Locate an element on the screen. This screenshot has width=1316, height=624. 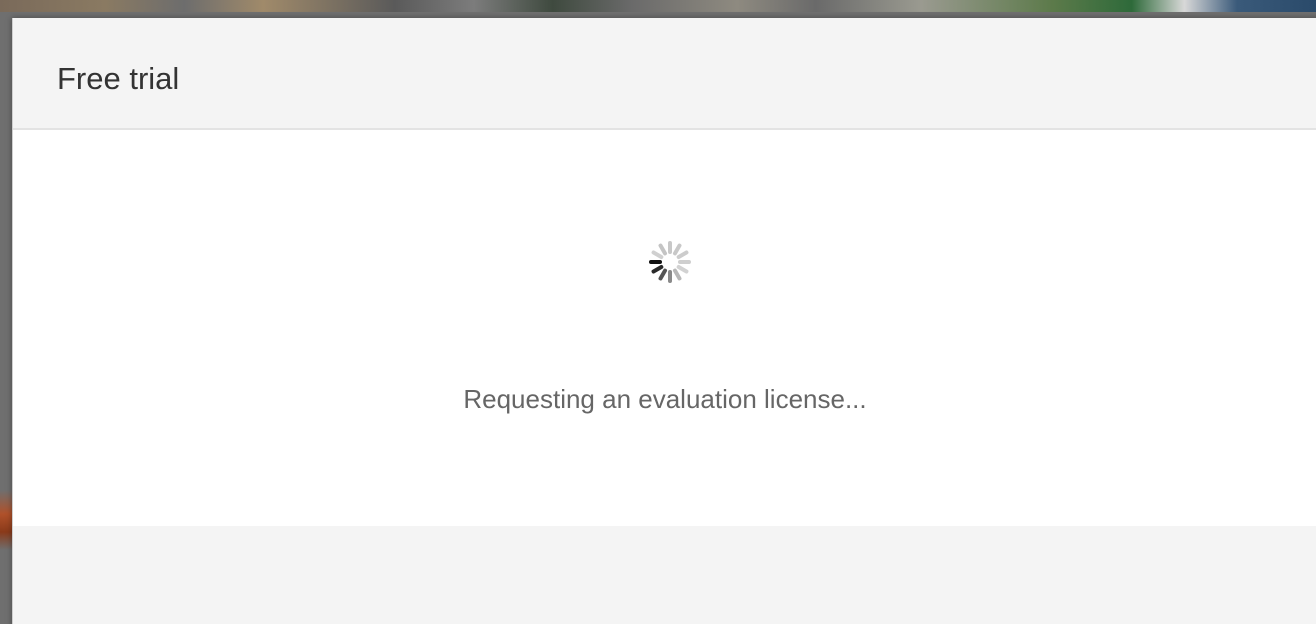
background-accent is located at coordinates (6, 520).